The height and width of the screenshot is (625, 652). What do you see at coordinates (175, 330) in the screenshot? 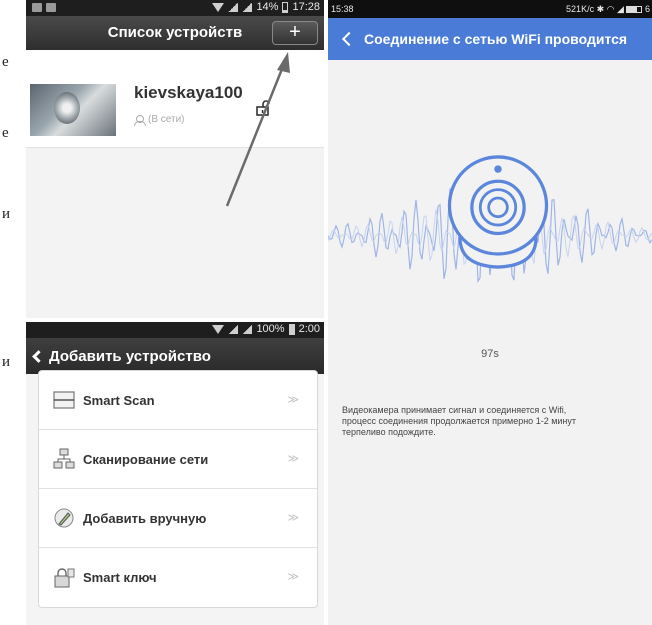
I see `status-bar: 100% 2:00` at bounding box center [175, 330].